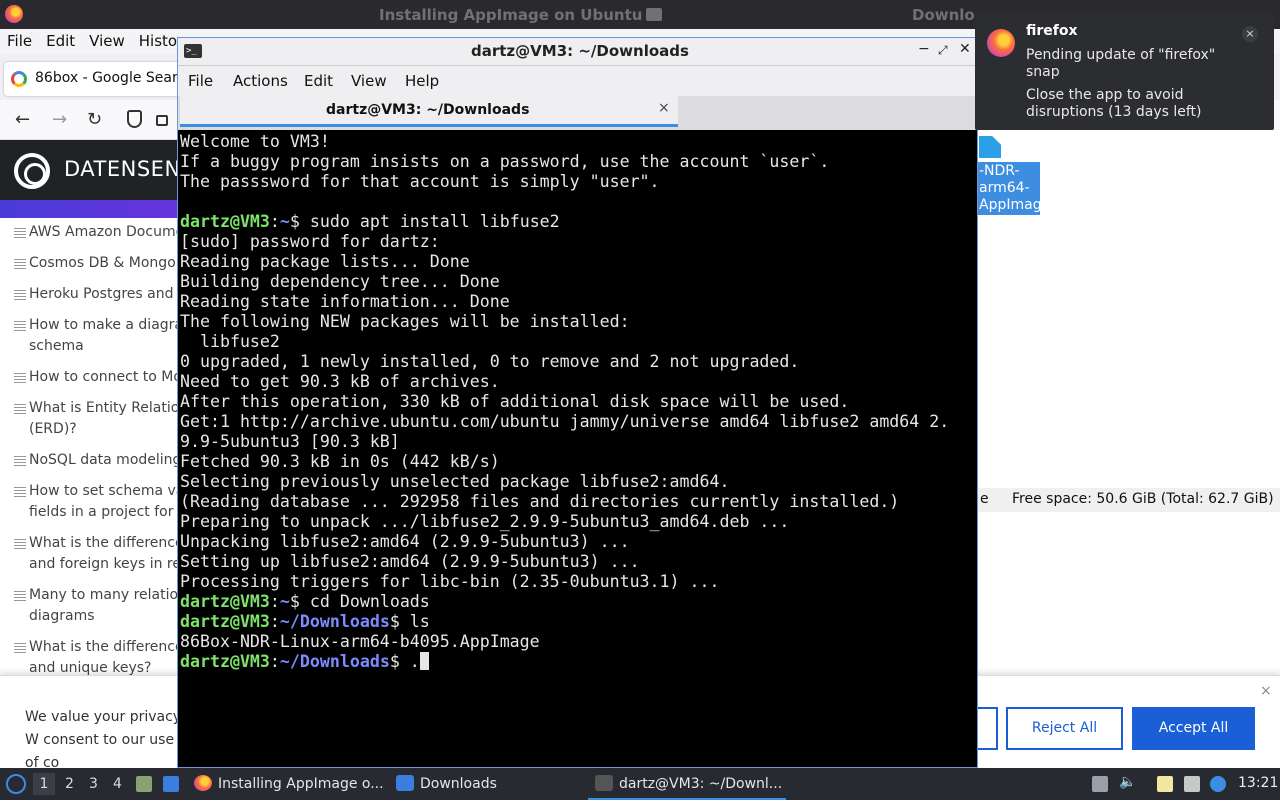 Image resolution: width=1280 pixels, height=800 pixels. I want to click on clock: 13:21, so click(1258, 783).